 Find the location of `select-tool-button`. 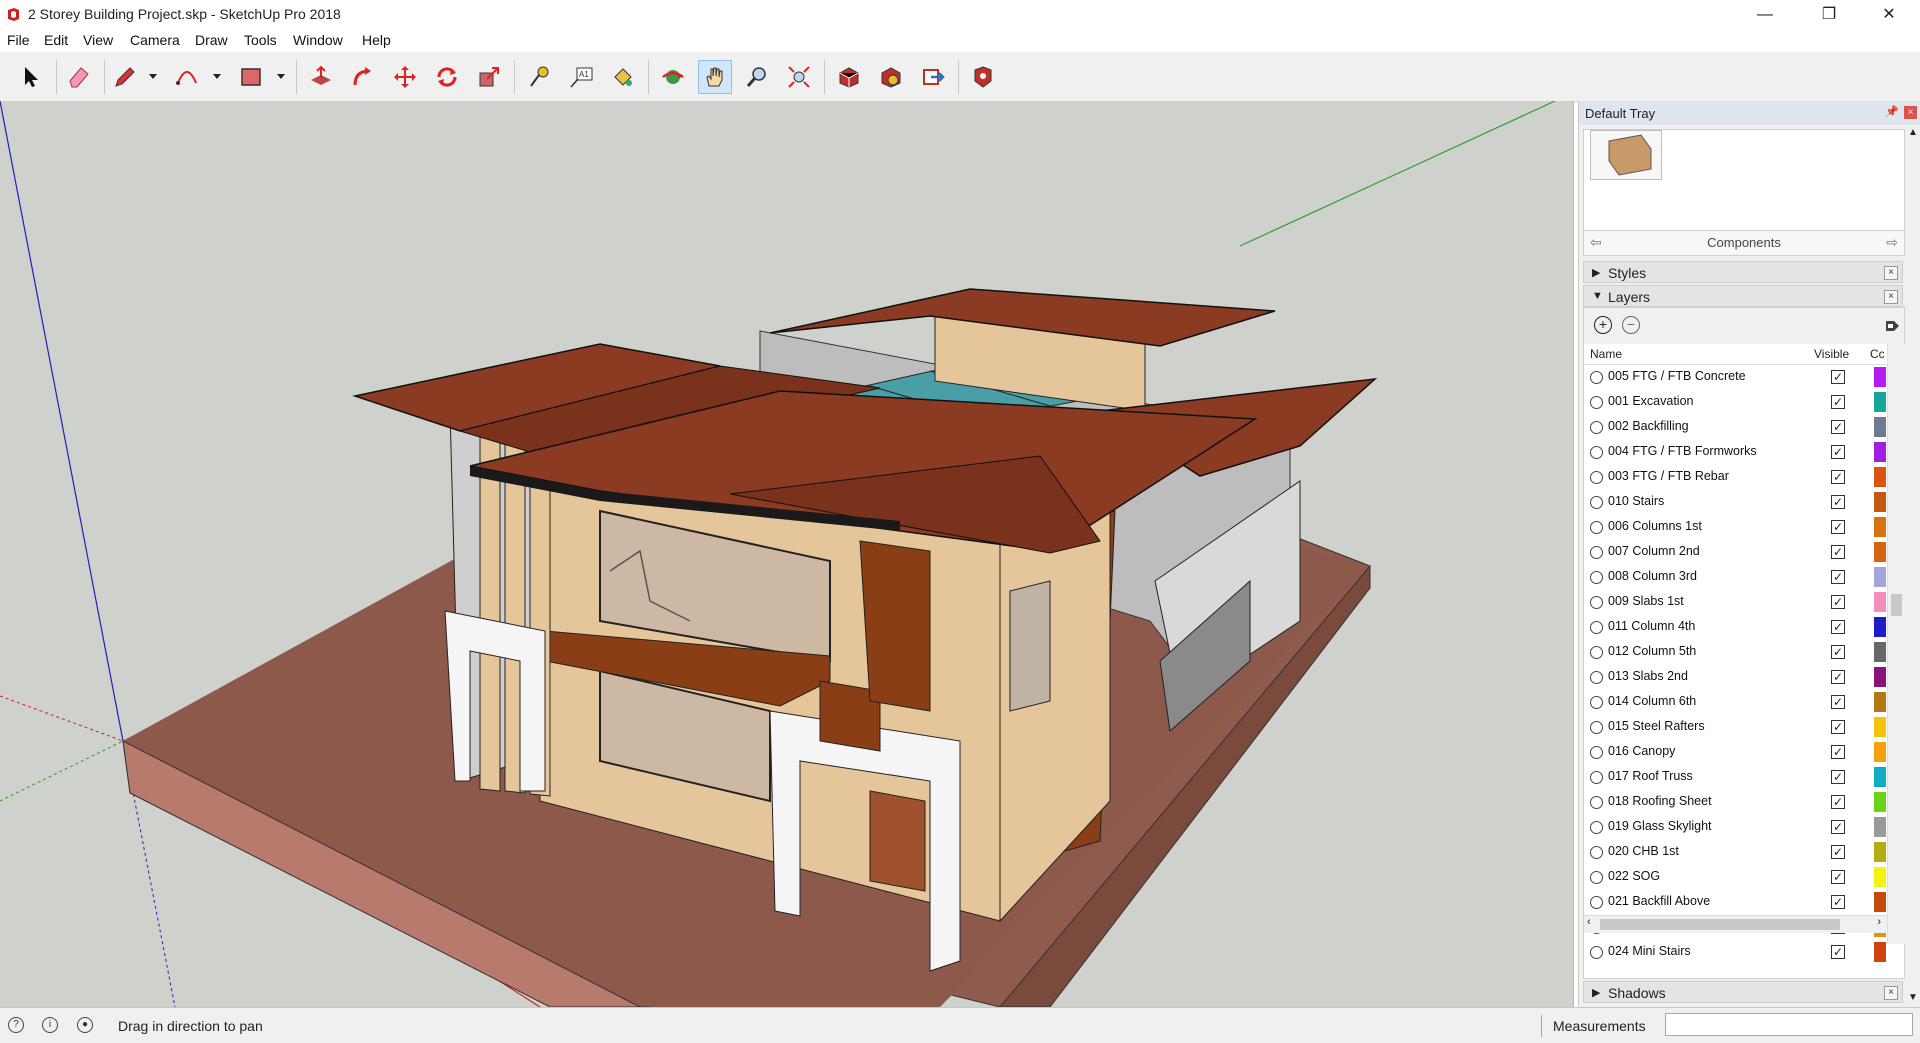

select-tool-button is located at coordinates (31, 77).